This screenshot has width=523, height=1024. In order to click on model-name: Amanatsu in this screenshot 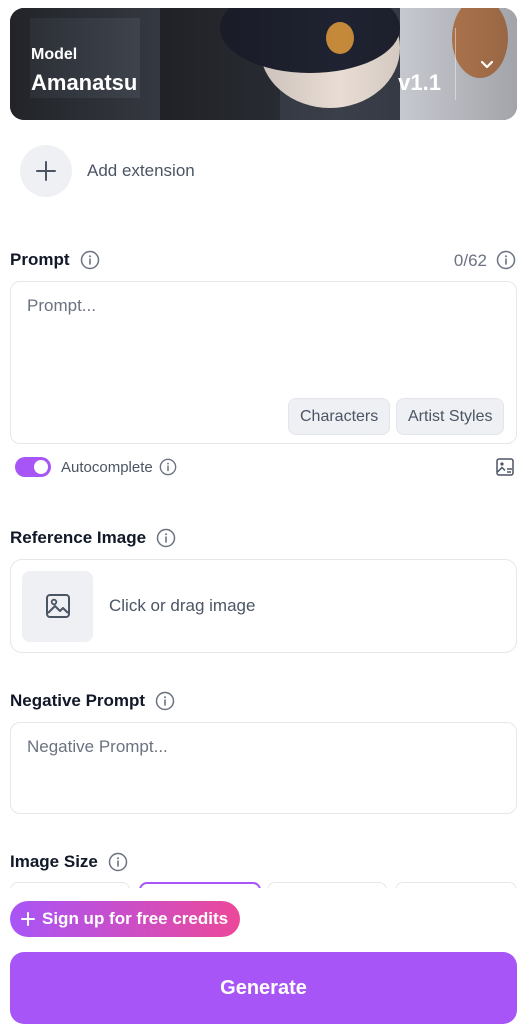, I will do `click(84, 82)`.